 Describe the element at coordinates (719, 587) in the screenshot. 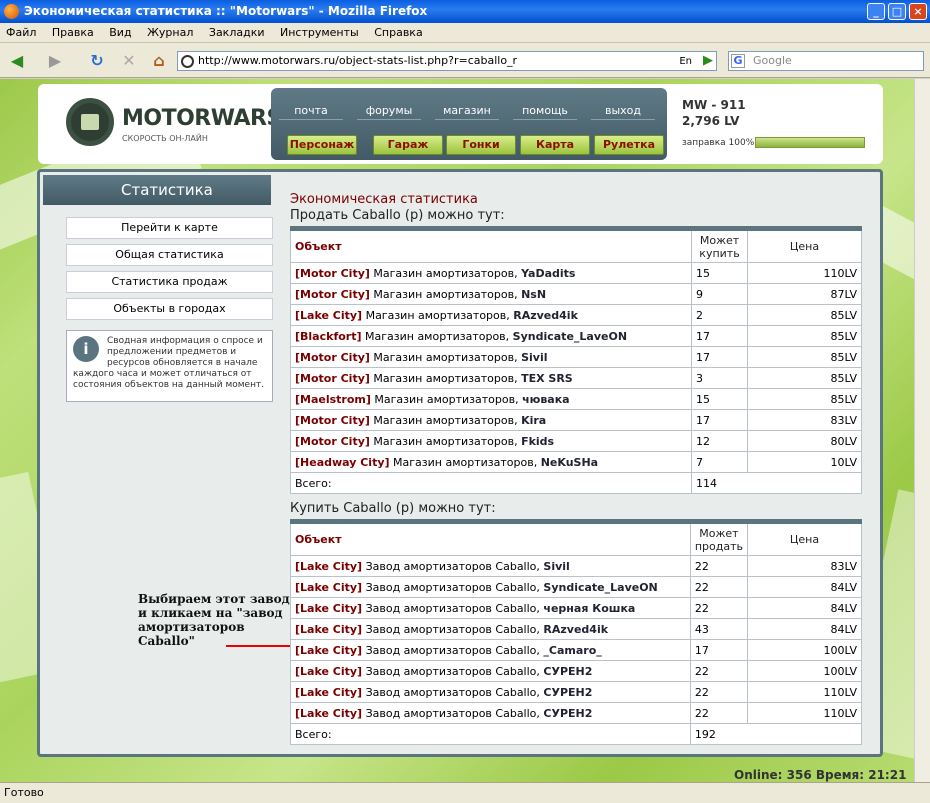

I see `qty-cell: 22` at that location.